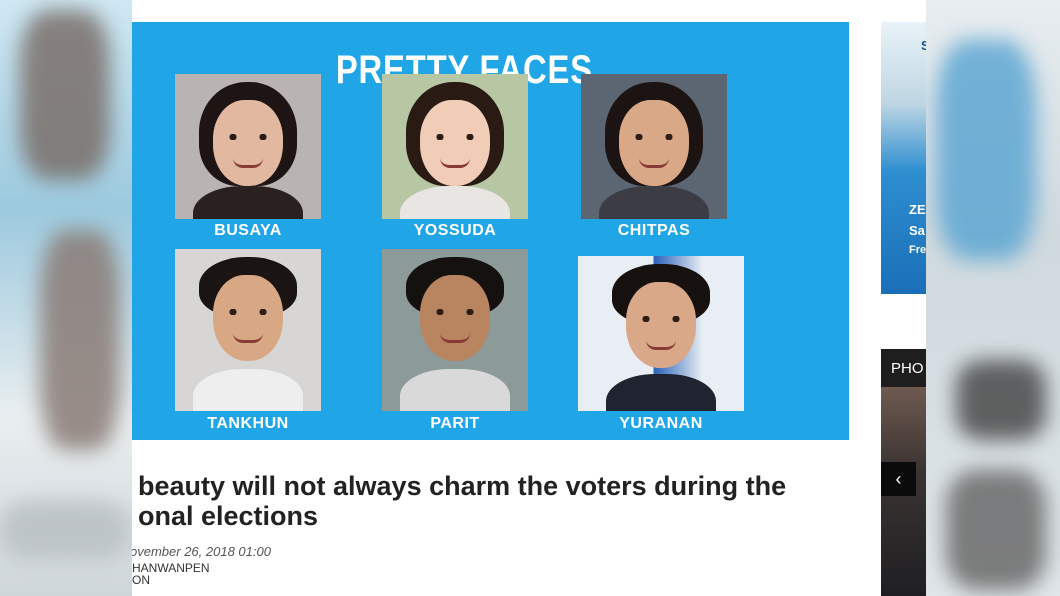 The image size is (1060, 596). I want to click on photo-busaya, so click(248, 146).